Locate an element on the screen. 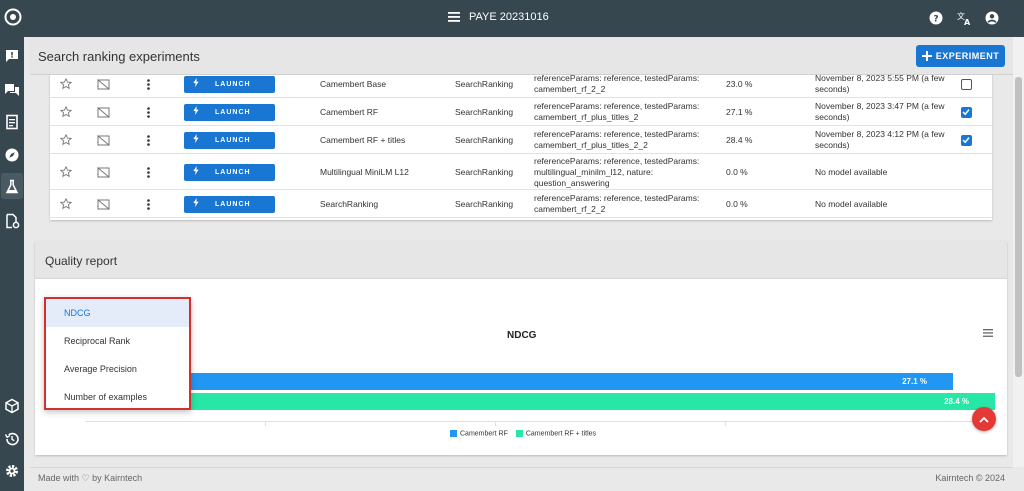  params-line: question_answering is located at coordinates (572, 182).